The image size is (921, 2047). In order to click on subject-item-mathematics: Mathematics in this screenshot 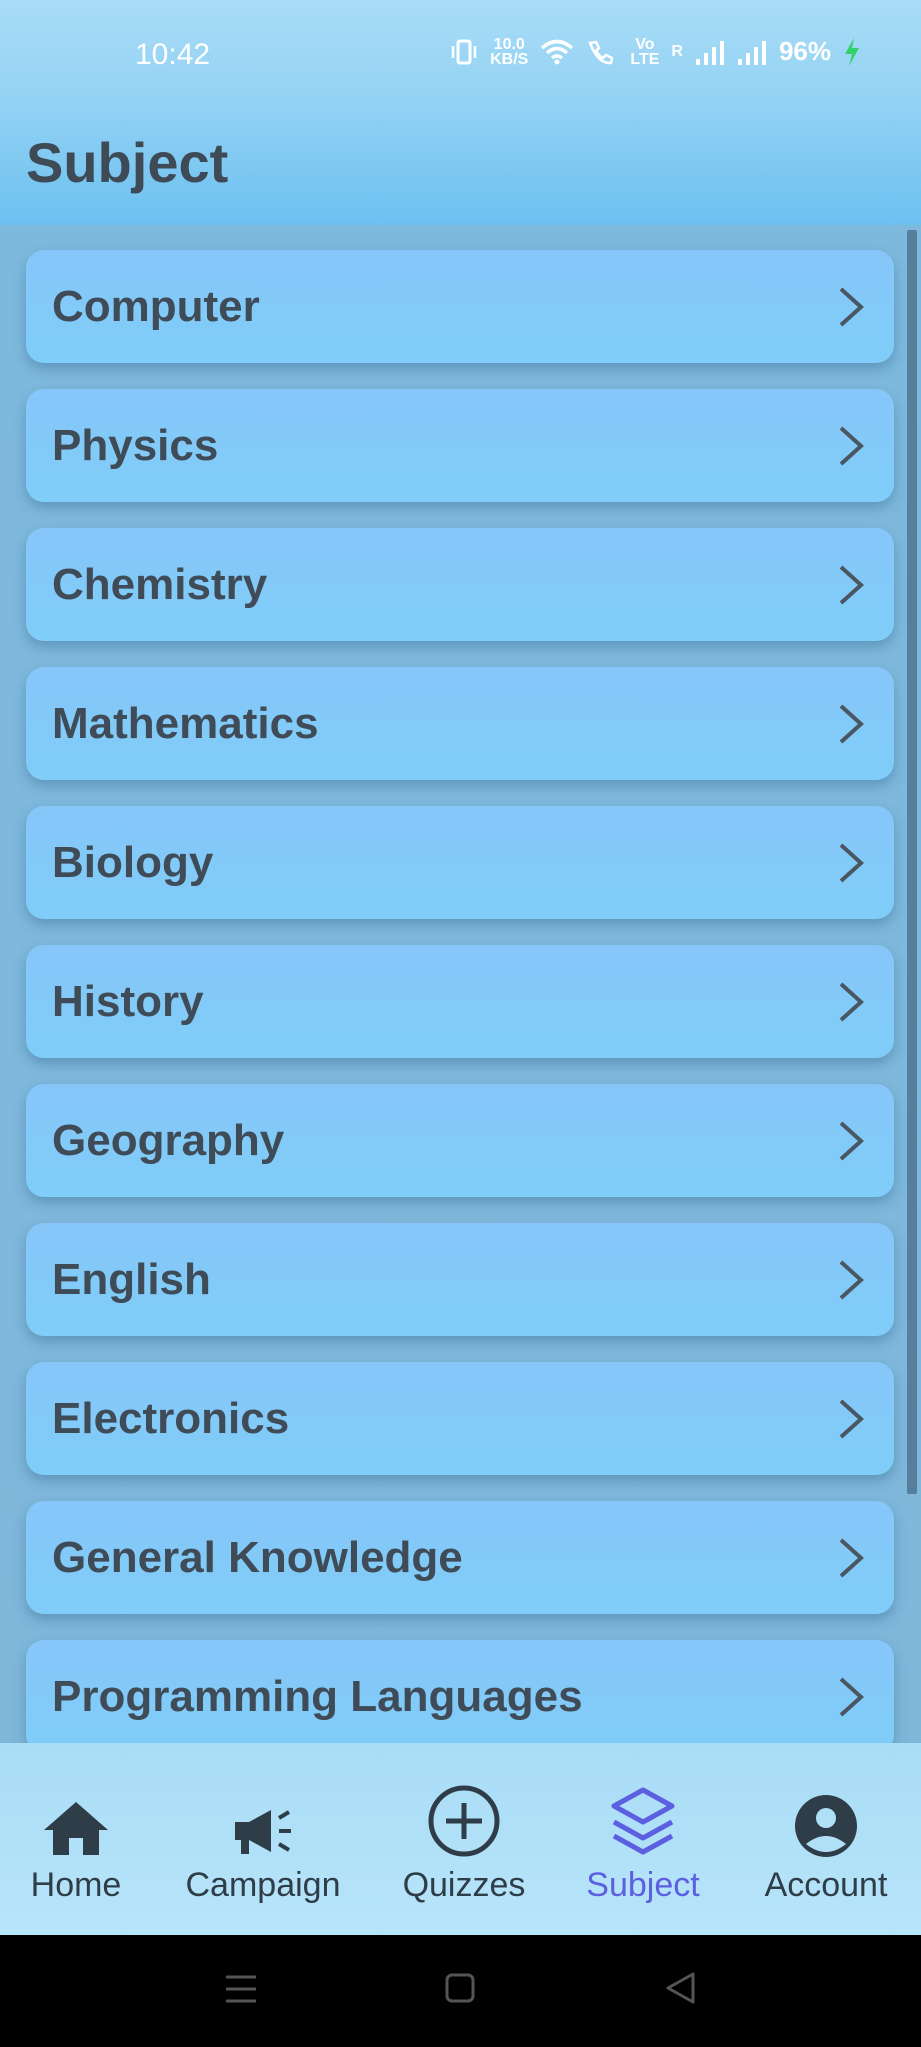, I will do `click(460, 723)`.